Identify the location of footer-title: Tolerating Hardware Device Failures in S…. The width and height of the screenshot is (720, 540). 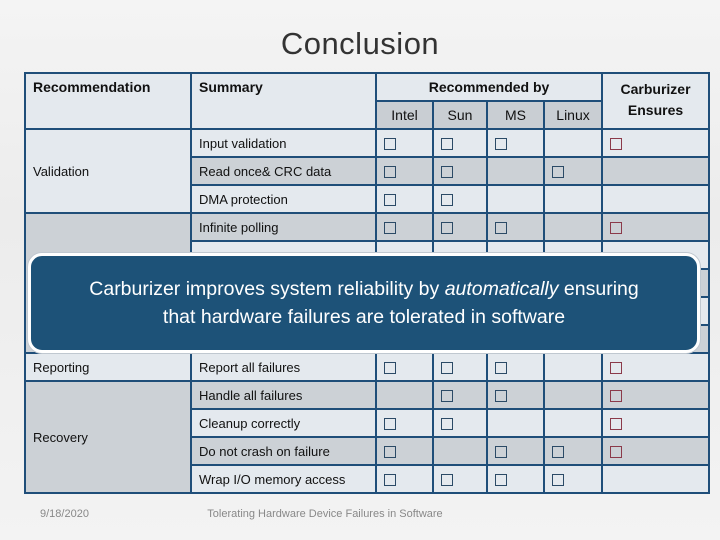
(325, 514).